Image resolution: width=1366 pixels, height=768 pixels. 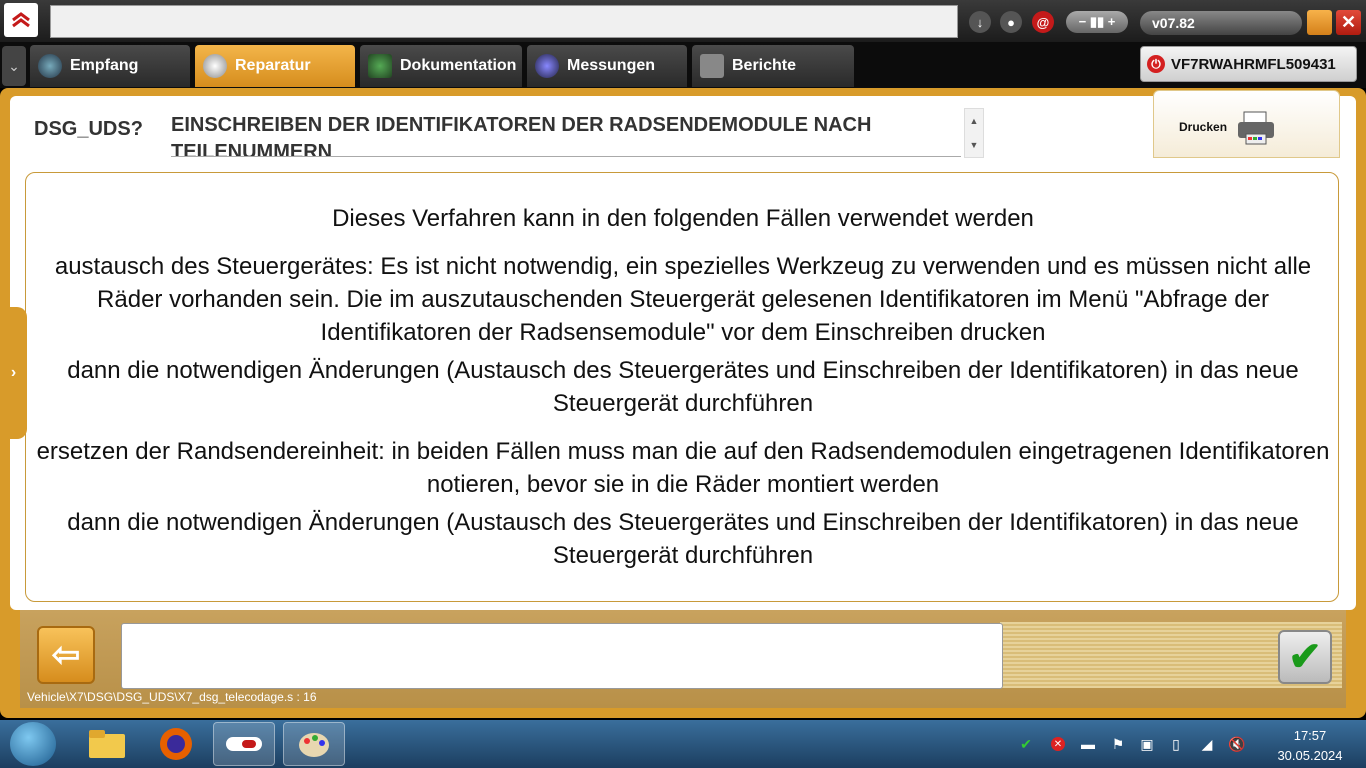 I want to click on device-icon: ▬, so click(x=1088, y=744).